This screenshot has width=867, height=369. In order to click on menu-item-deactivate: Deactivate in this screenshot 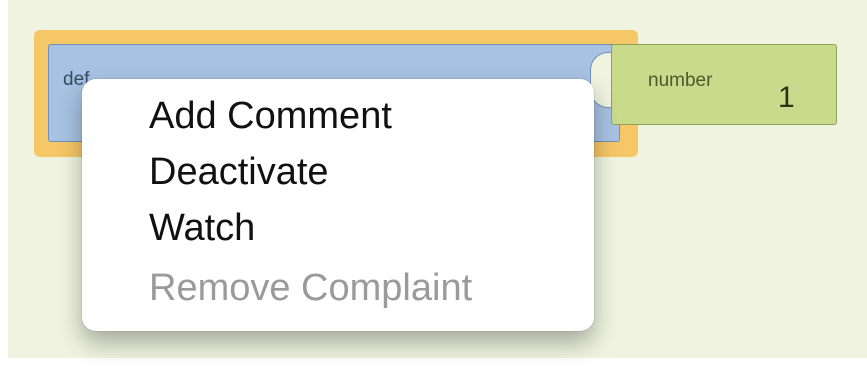, I will do `click(239, 172)`.